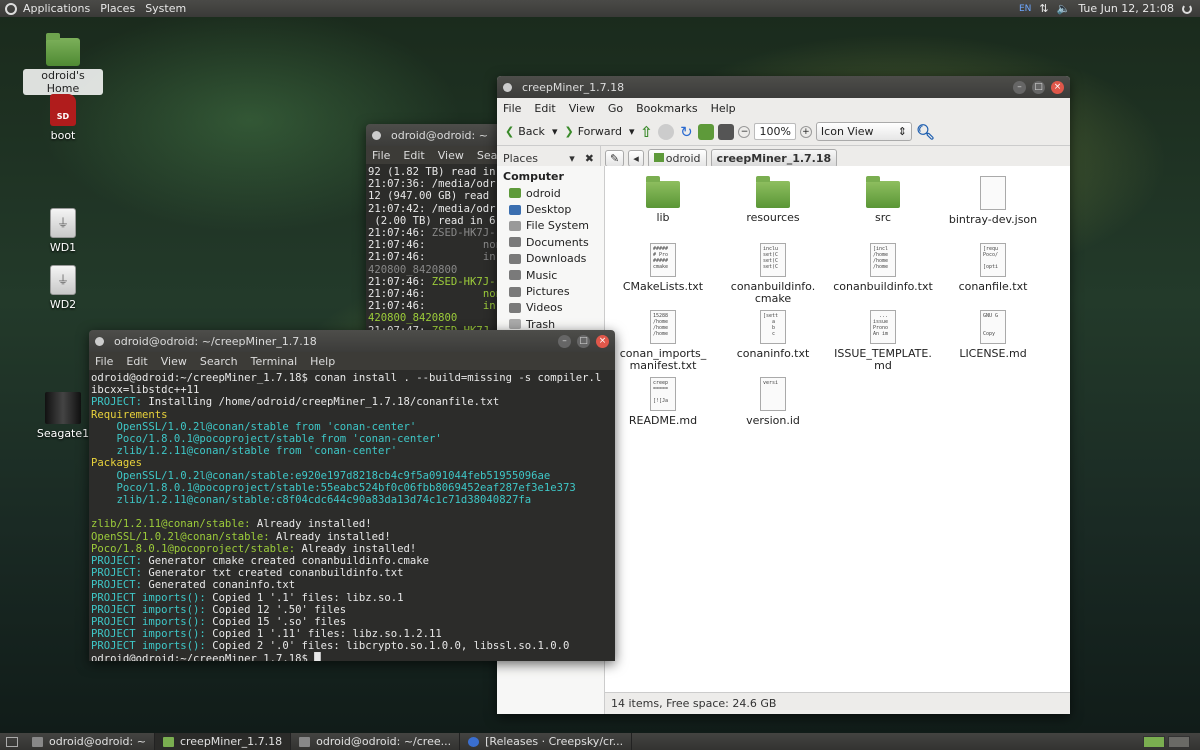 This screenshot has height=750, width=1200. Describe the element at coordinates (666, 108) in the screenshot. I see `menu-bookmarks: Bookmarks` at that location.